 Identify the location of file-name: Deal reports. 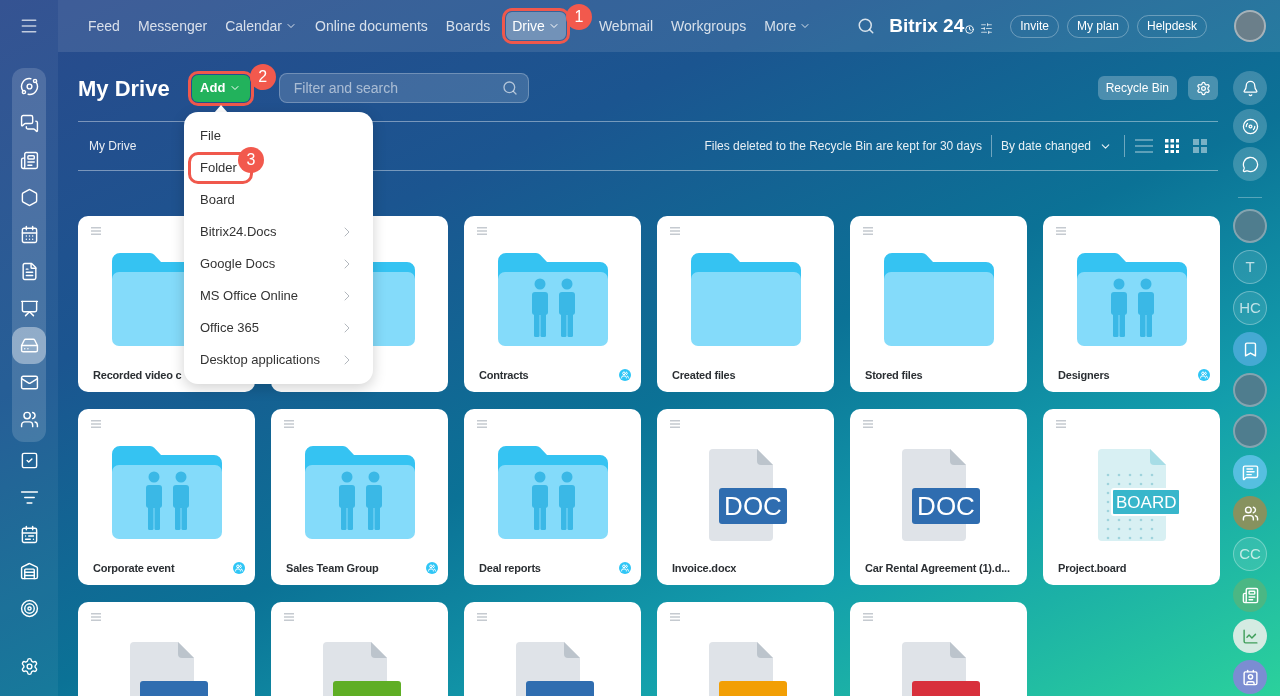
(510, 568).